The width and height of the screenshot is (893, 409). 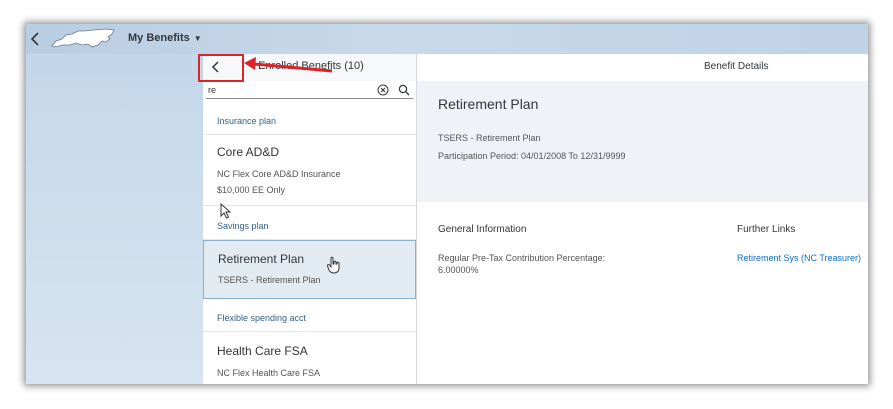 I want to click on shell-bar: My Benefits ▼, so click(x=447, y=39).